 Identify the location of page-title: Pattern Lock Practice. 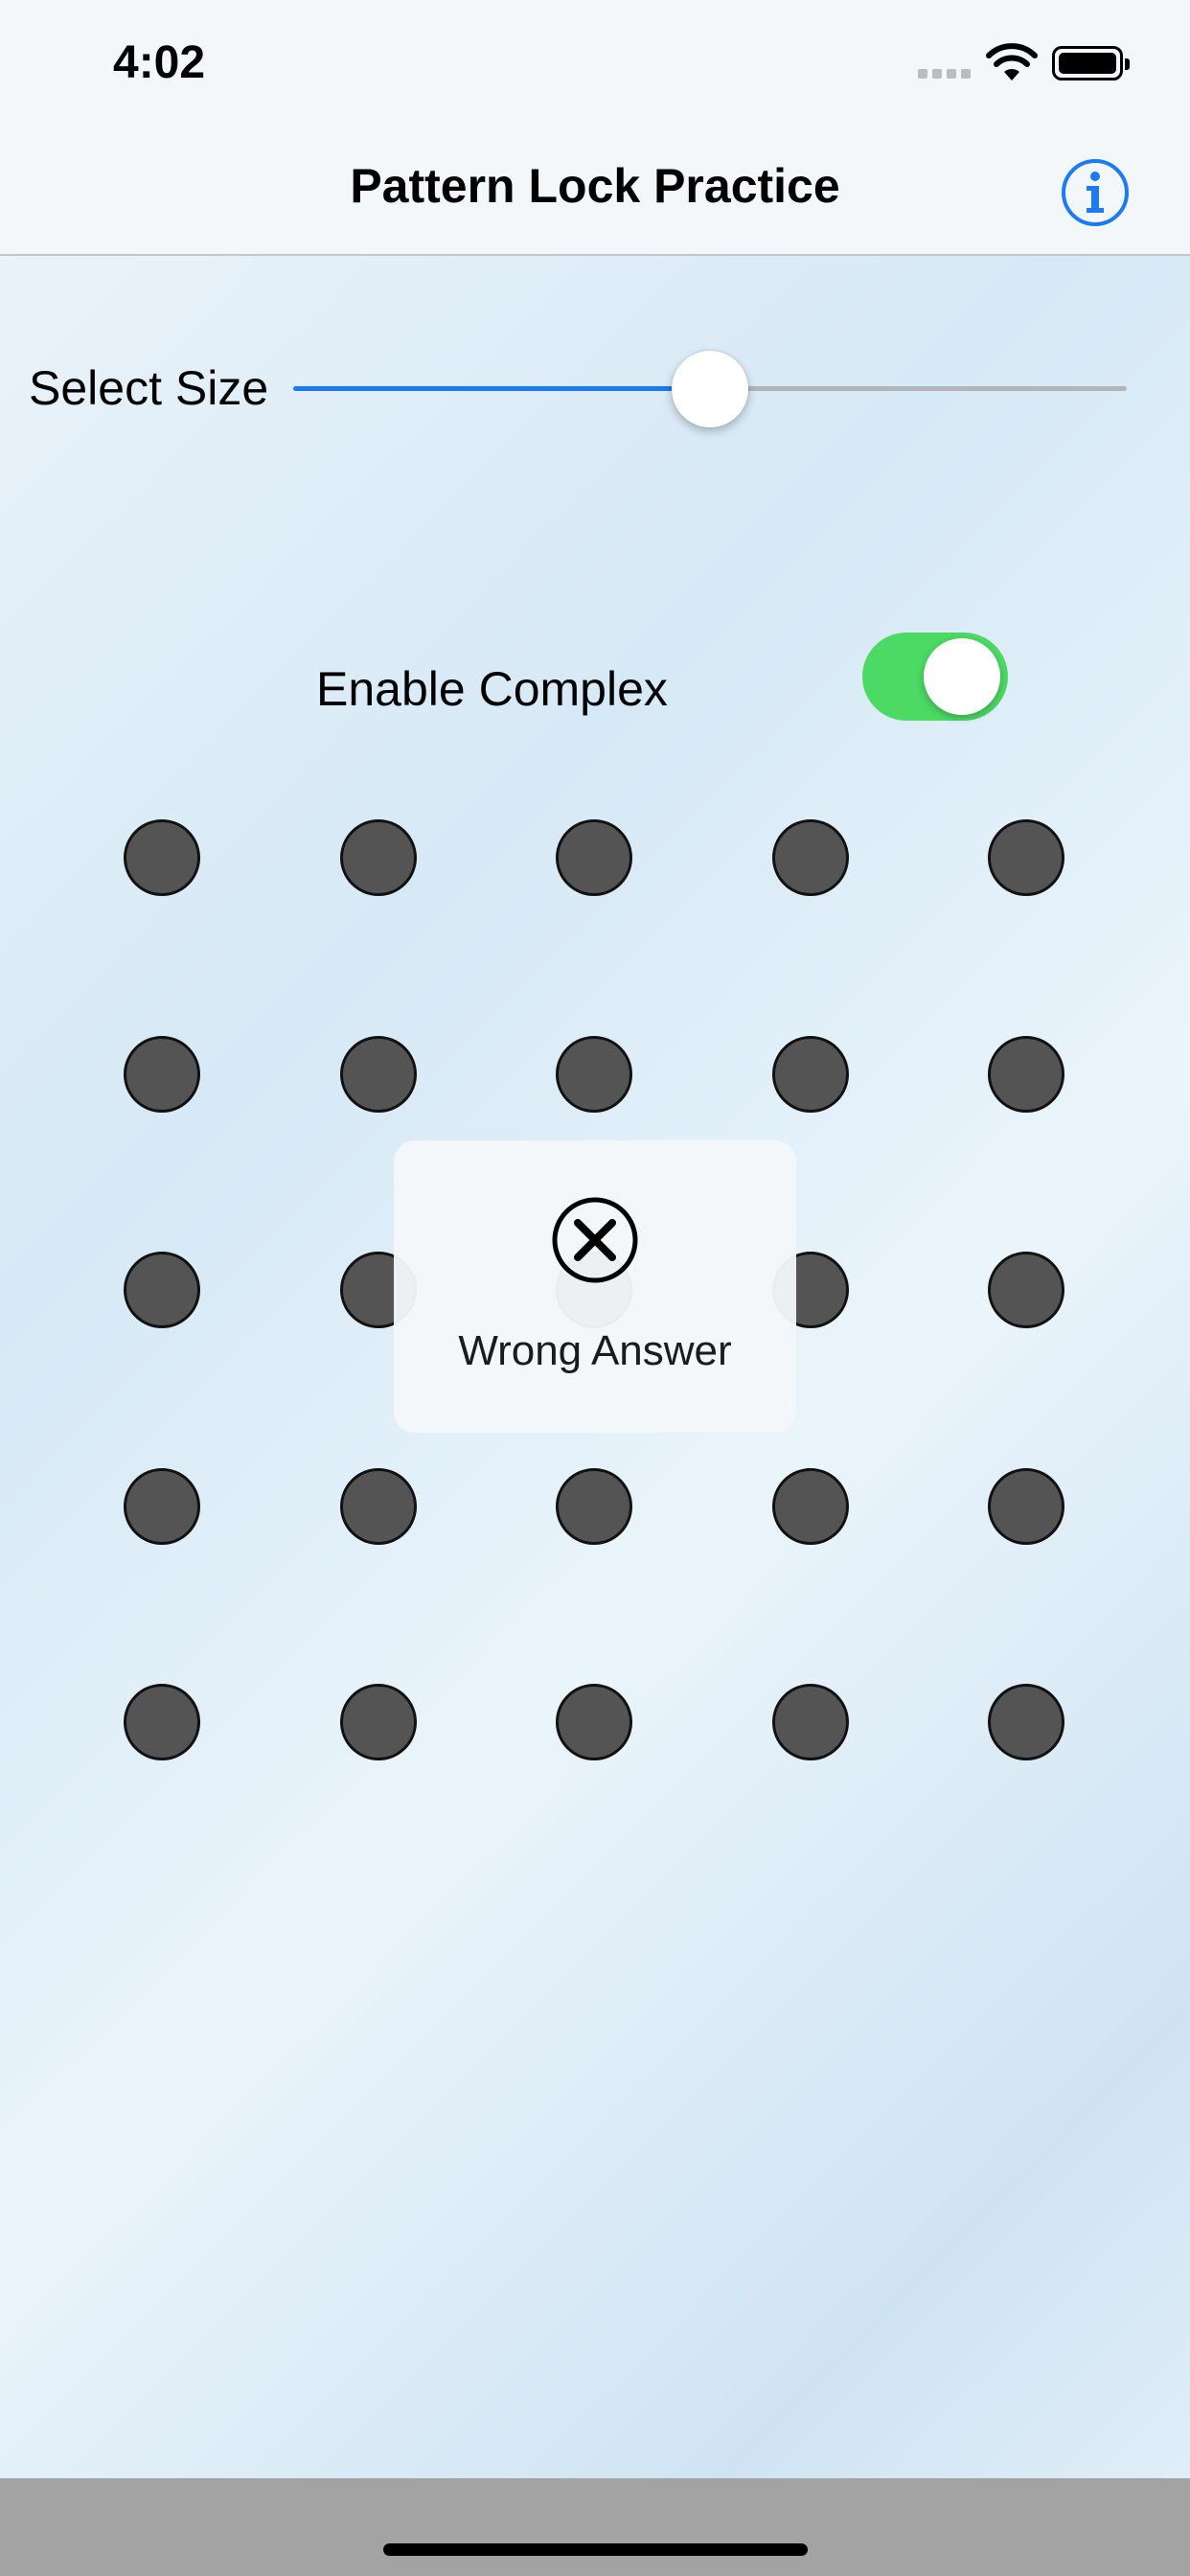
(595, 186).